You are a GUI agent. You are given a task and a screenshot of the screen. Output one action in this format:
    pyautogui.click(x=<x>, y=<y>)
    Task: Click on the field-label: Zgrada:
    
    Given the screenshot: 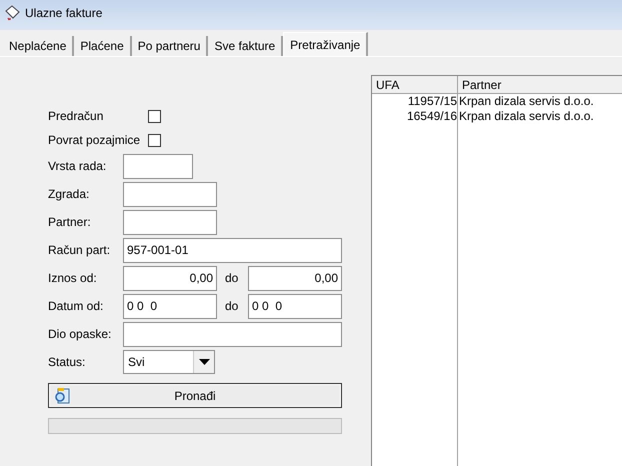 What is the action you would take?
    pyautogui.click(x=69, y=194)
    